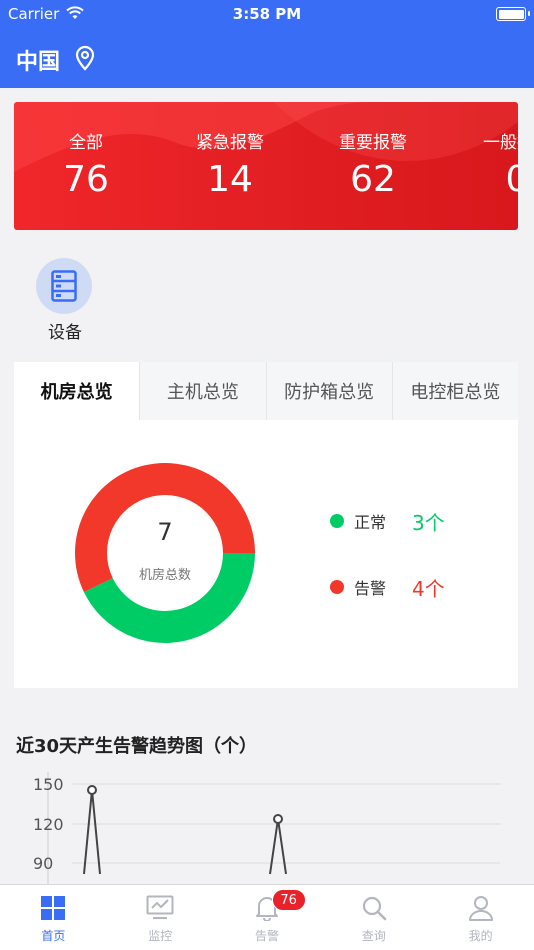 The width and height of the screenshot is (534, 950). I want to click on monitor-icon, so click(160, 907).